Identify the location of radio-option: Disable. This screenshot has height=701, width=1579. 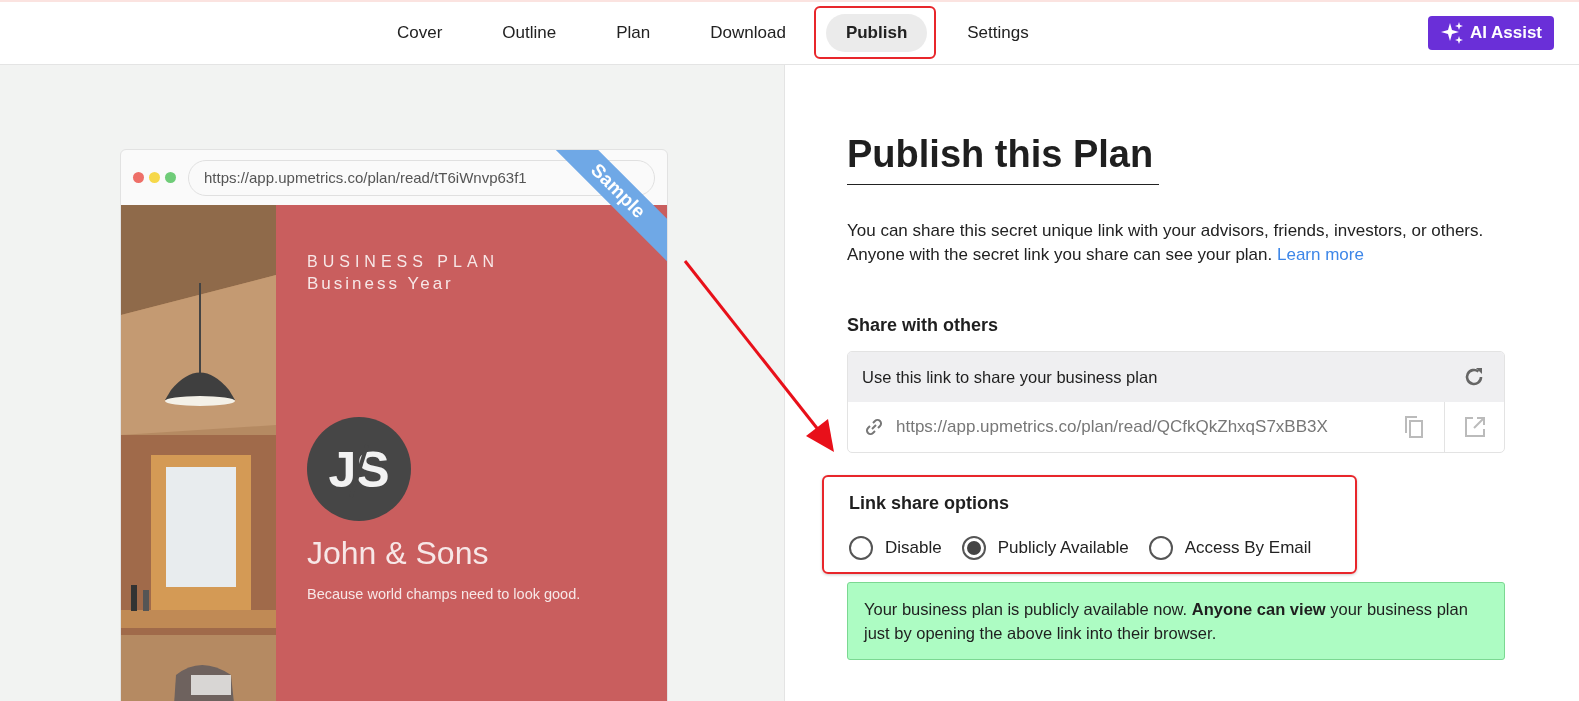
(895, 548).